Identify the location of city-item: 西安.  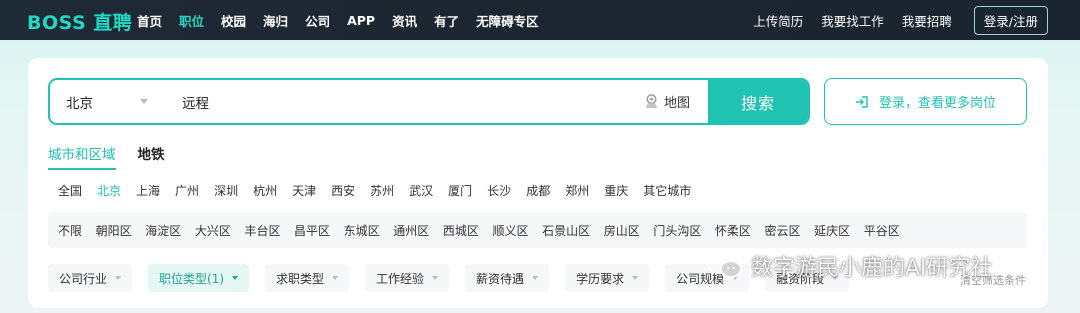
(343, 190).